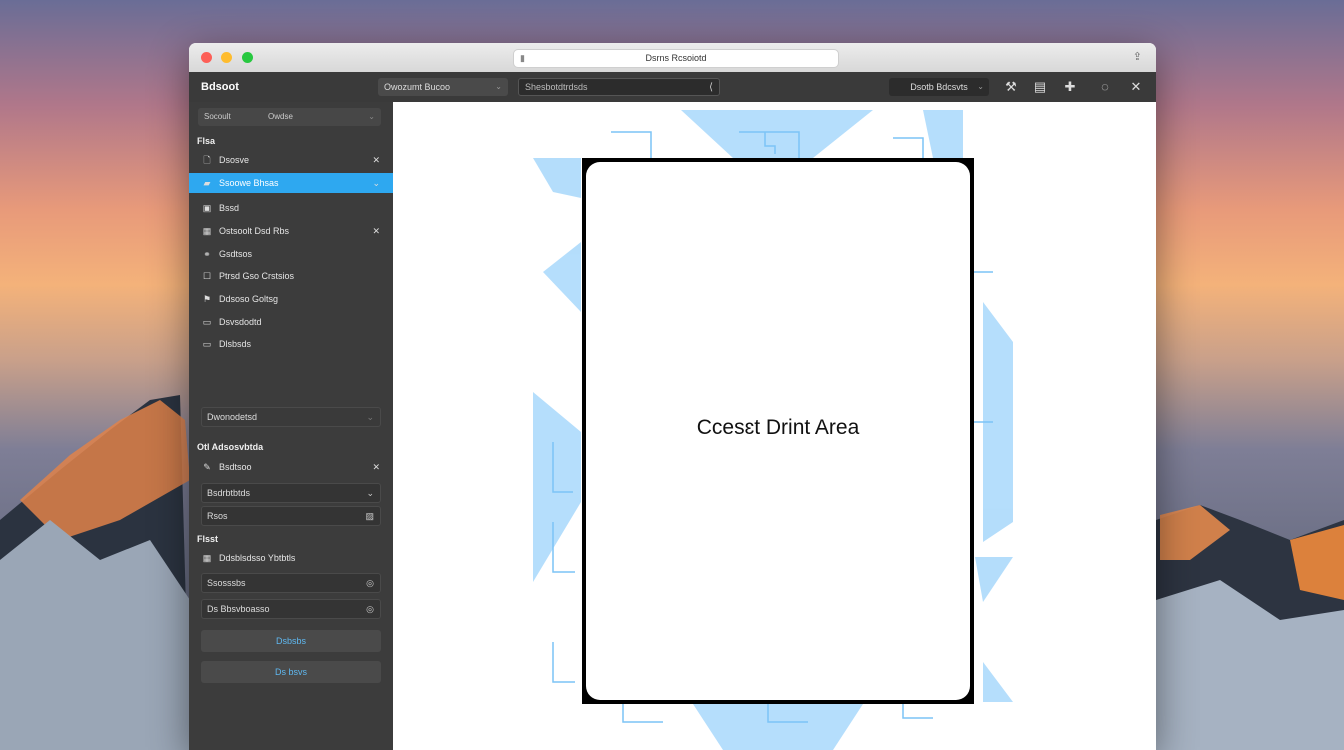  Describe the element at coordinates (230, 447) in the screenshot. I see `section-header-adjust: Otl Adsosvbtda` at that location.